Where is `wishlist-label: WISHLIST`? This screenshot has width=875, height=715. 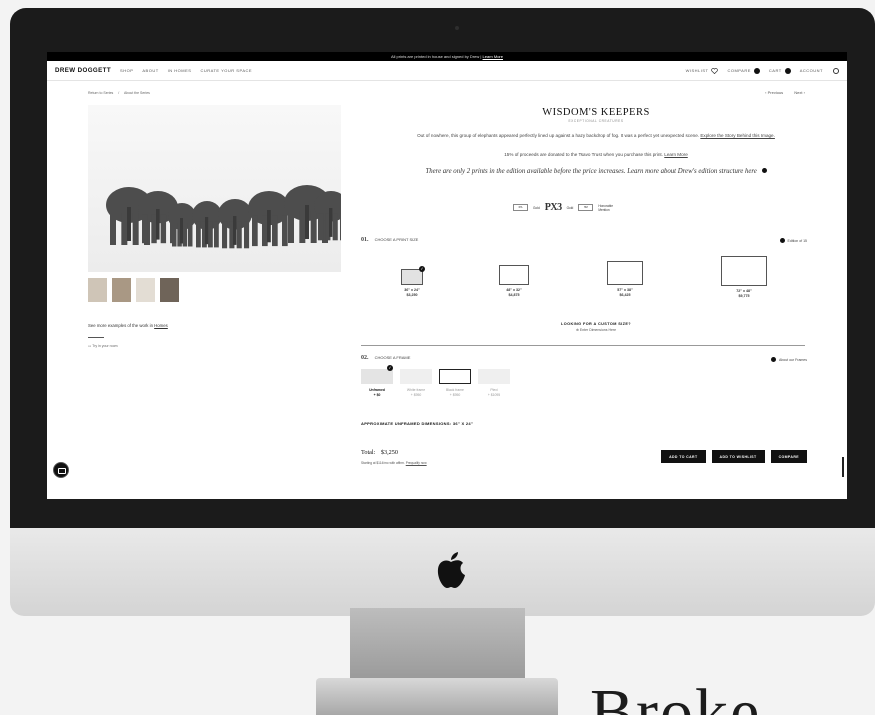
wishlist-label: WISHLIST is located at coordinates (697, 70).